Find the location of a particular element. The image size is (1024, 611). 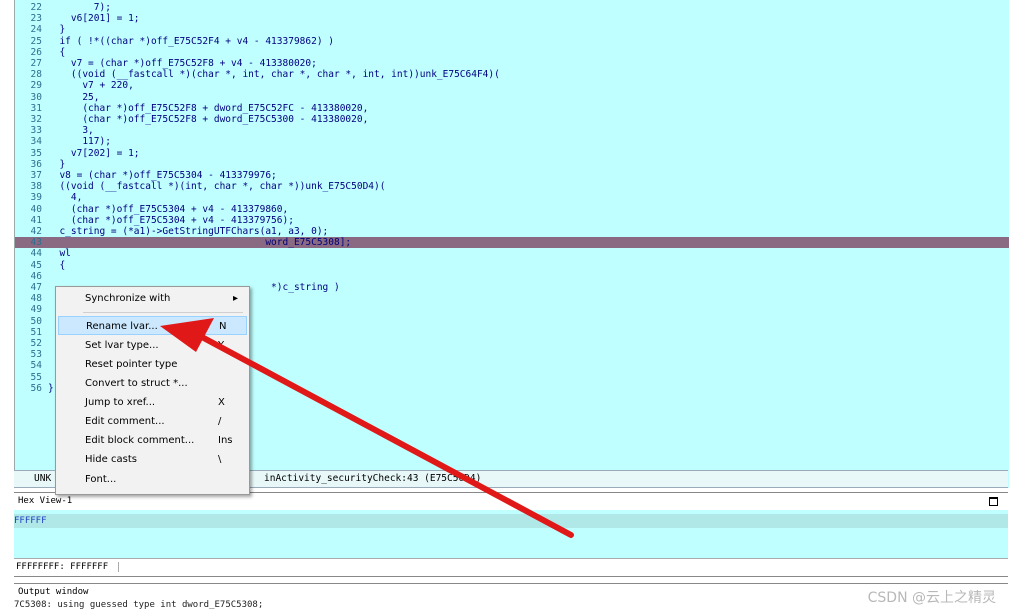

code-line: 22 7); is located at coordinates (512, 7).